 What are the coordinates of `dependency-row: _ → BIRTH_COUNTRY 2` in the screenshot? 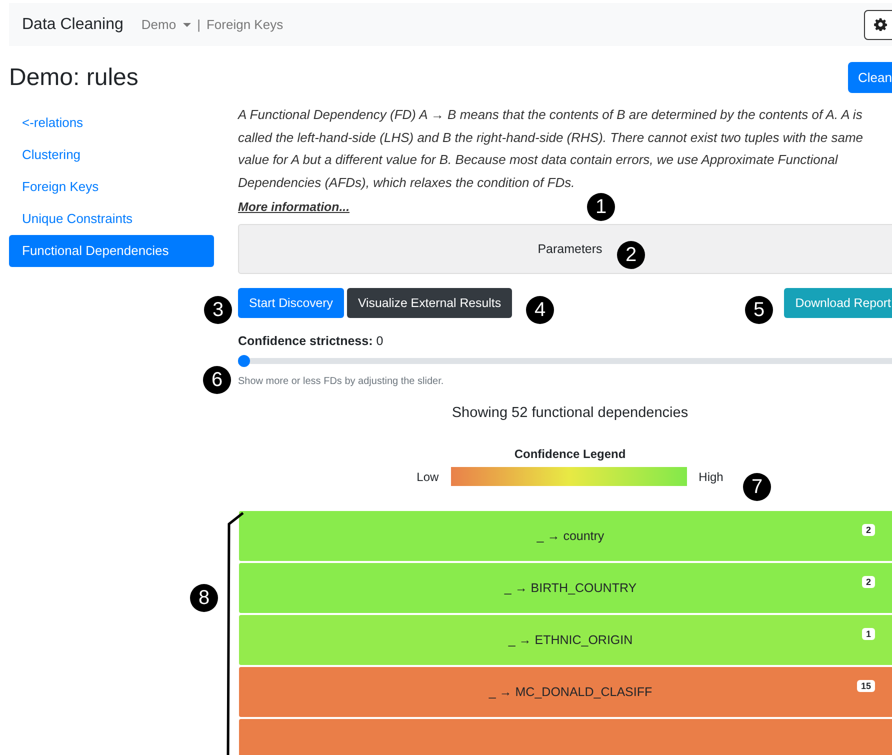 It's located at (565, 588).